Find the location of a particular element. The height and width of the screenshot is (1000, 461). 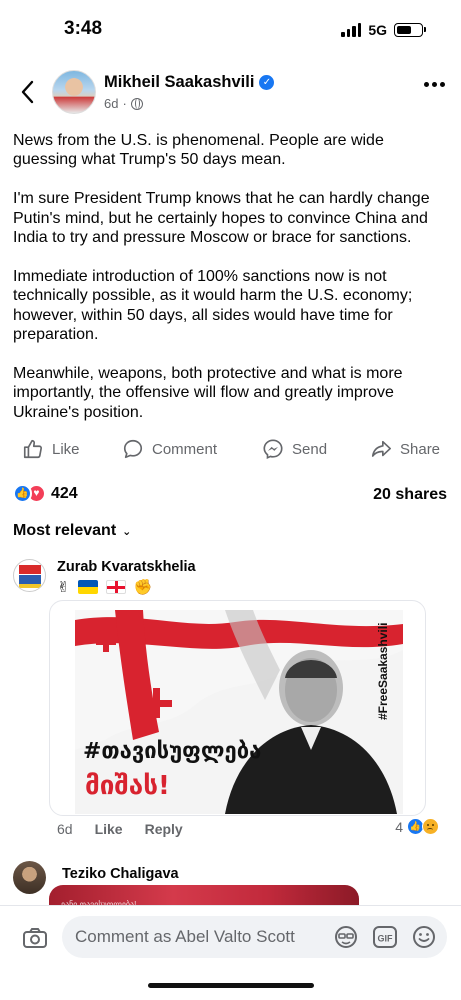

comment-bubble-icon is located at coordinates (133, 449).